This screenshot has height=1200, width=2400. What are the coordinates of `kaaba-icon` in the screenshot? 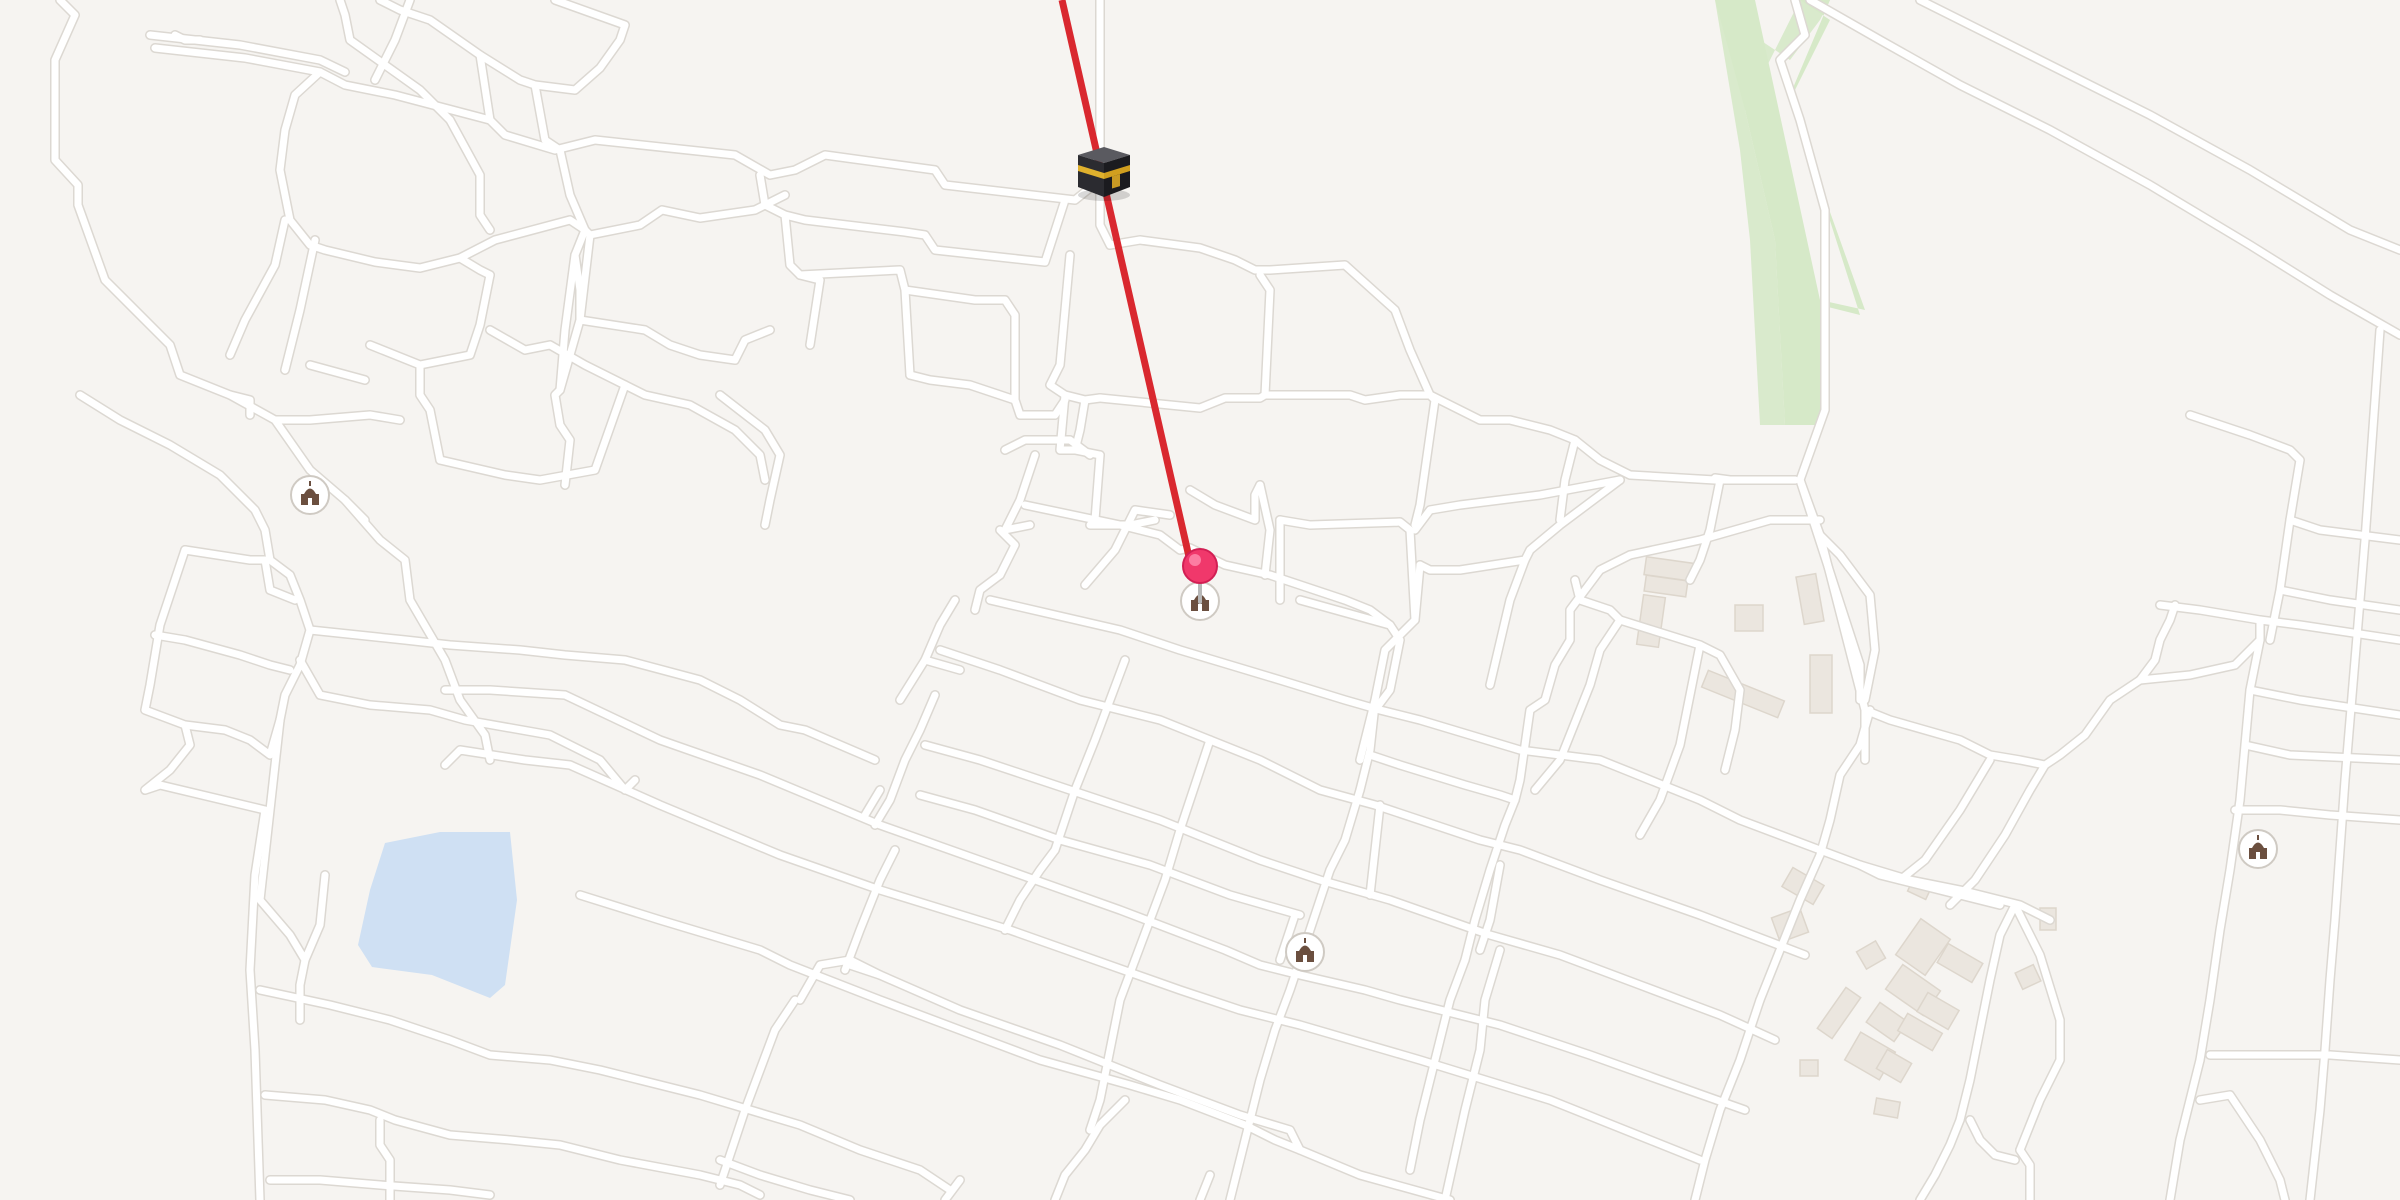 It's located at (1104, 174).